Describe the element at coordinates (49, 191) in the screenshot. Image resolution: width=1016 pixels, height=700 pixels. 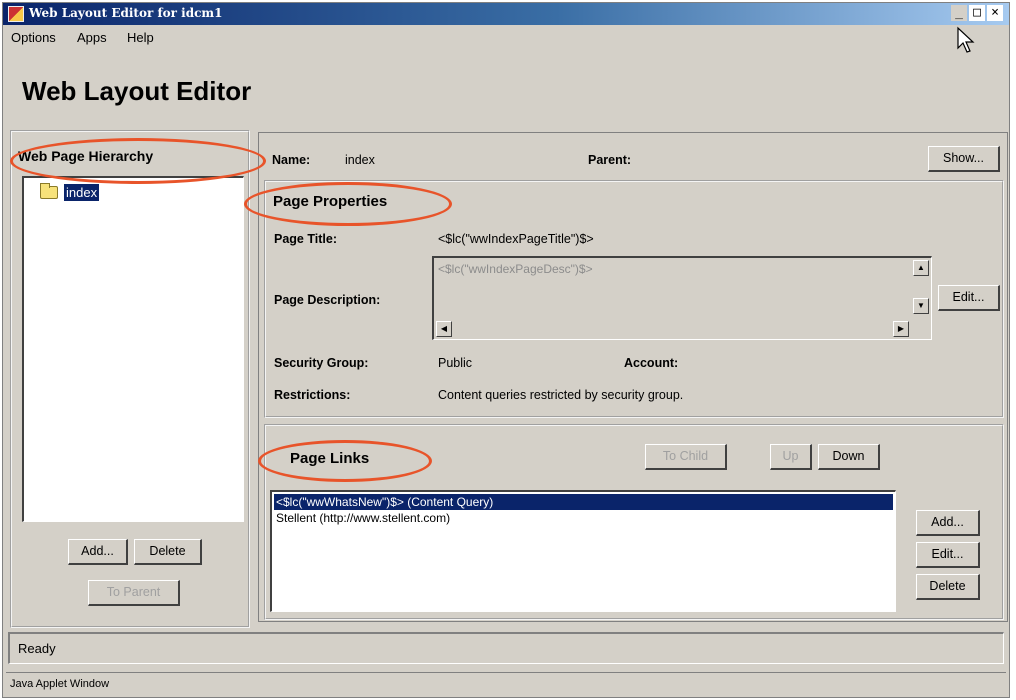
I see `folder-icon` at that location.